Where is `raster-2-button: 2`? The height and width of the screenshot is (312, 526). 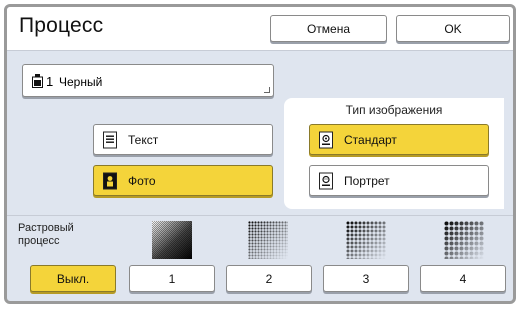
raster-2-button: 2 is located at coordinates (269, 278).